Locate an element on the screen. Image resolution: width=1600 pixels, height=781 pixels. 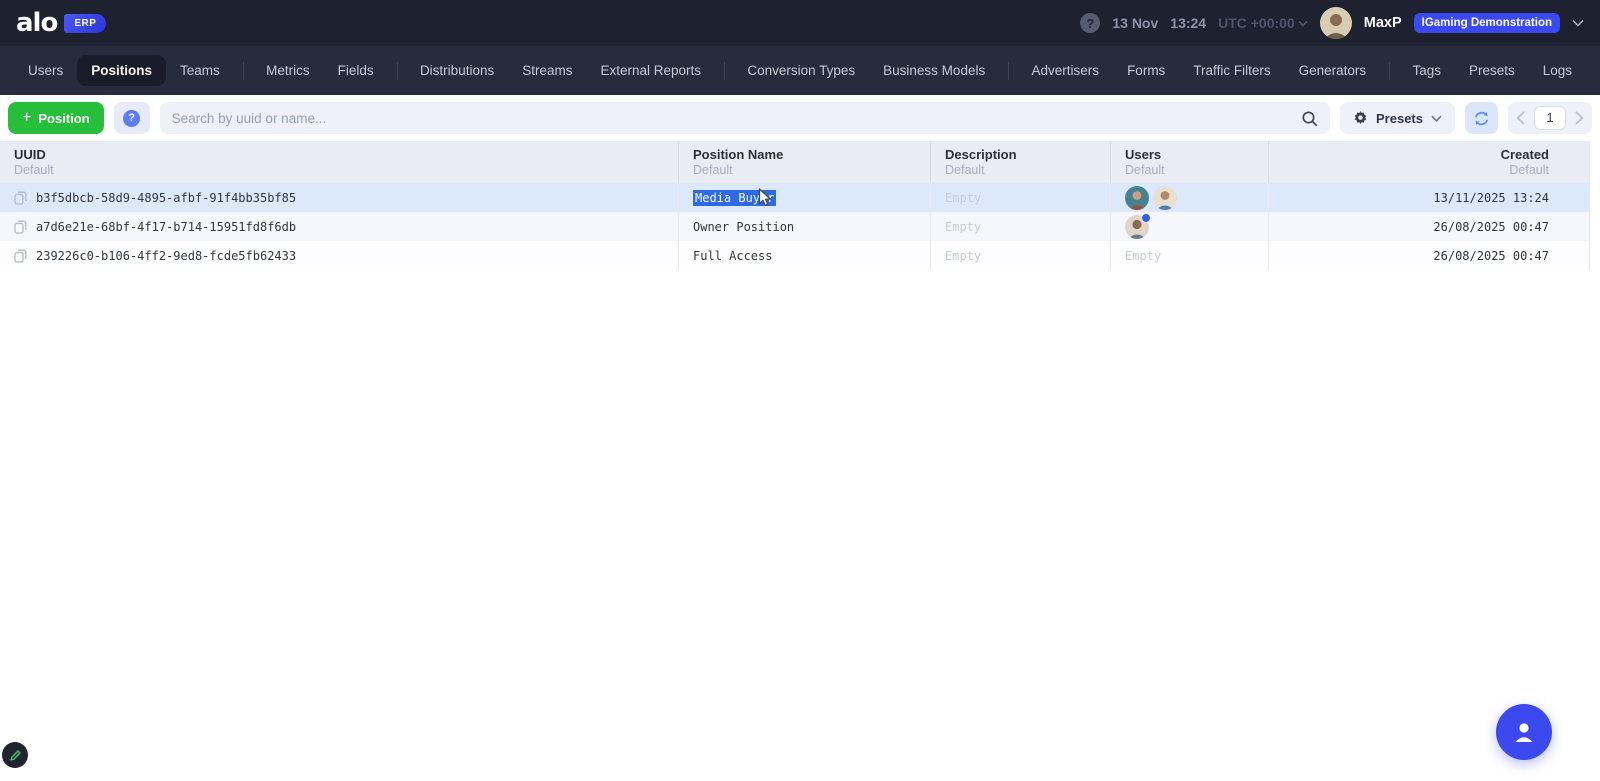
created-value: 13/11/2025 13:24 is located at coordinates (1491, 197).